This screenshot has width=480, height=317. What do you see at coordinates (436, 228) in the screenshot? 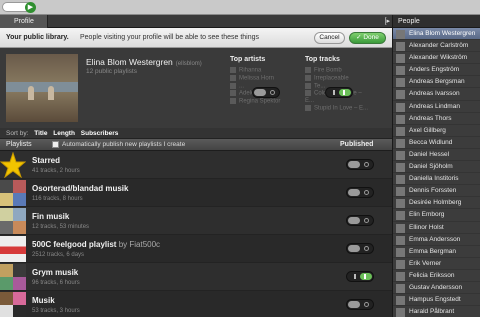
I see `person-item: Ellinor Holst` at bounding box center [436, 228].